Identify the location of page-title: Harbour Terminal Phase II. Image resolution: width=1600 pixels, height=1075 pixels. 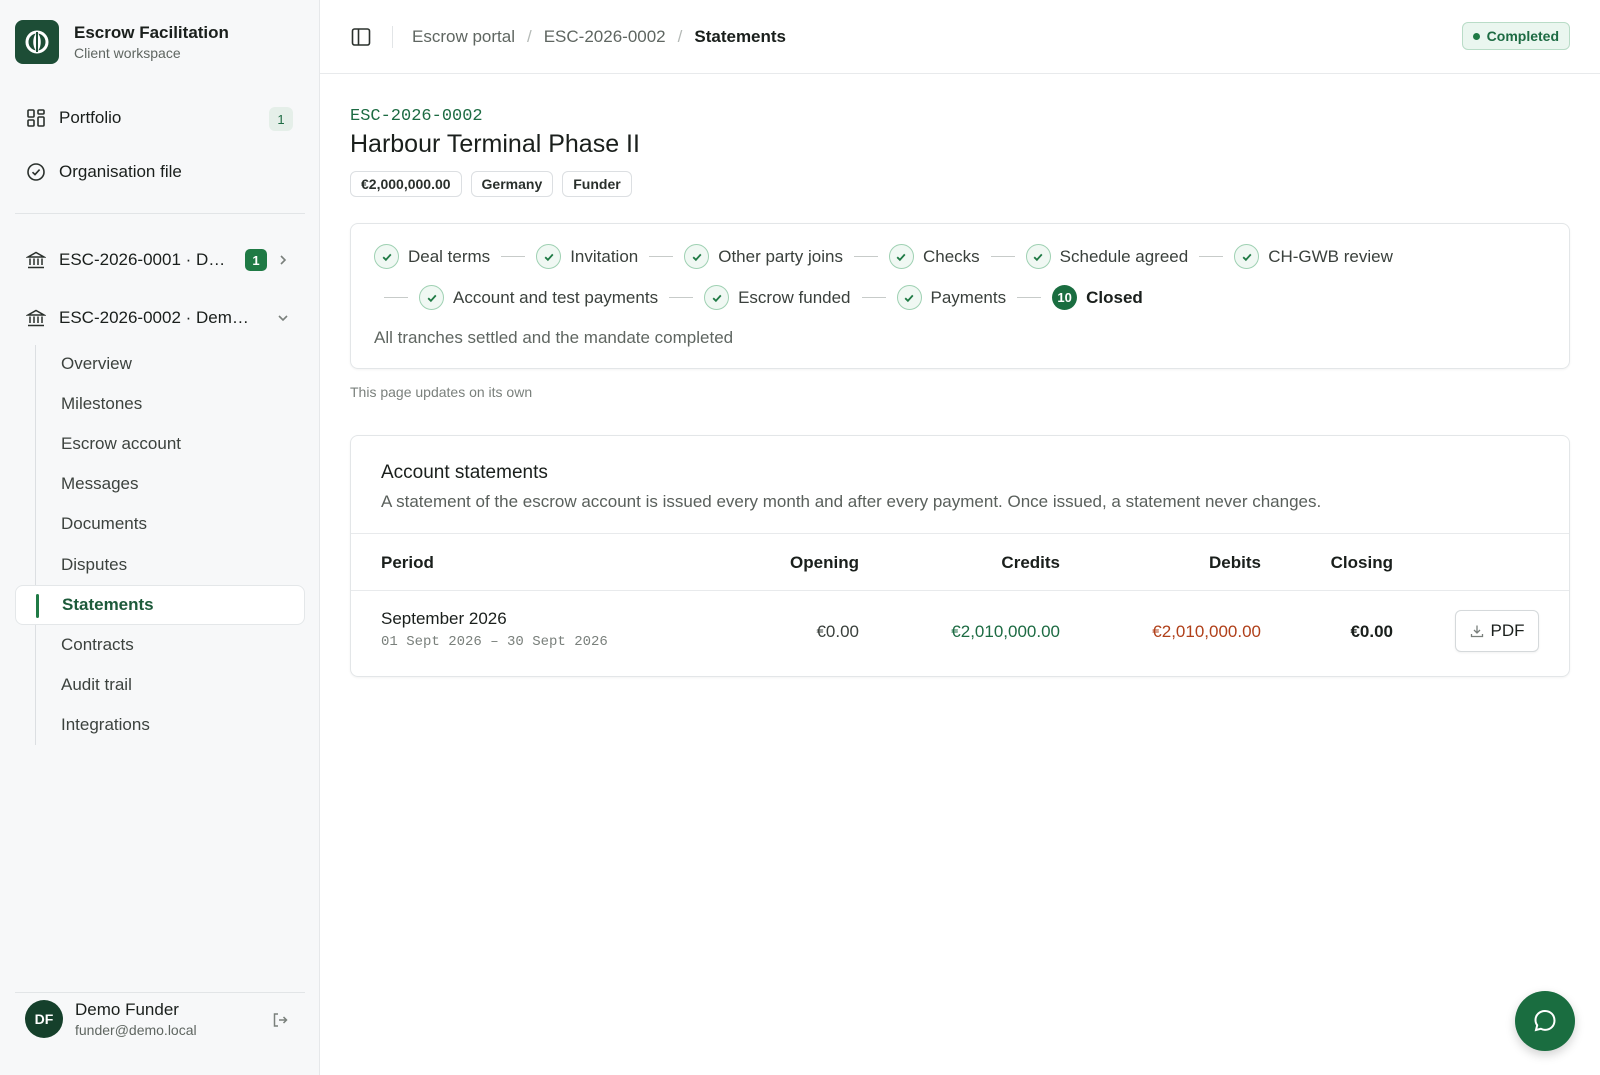
(495, 144).